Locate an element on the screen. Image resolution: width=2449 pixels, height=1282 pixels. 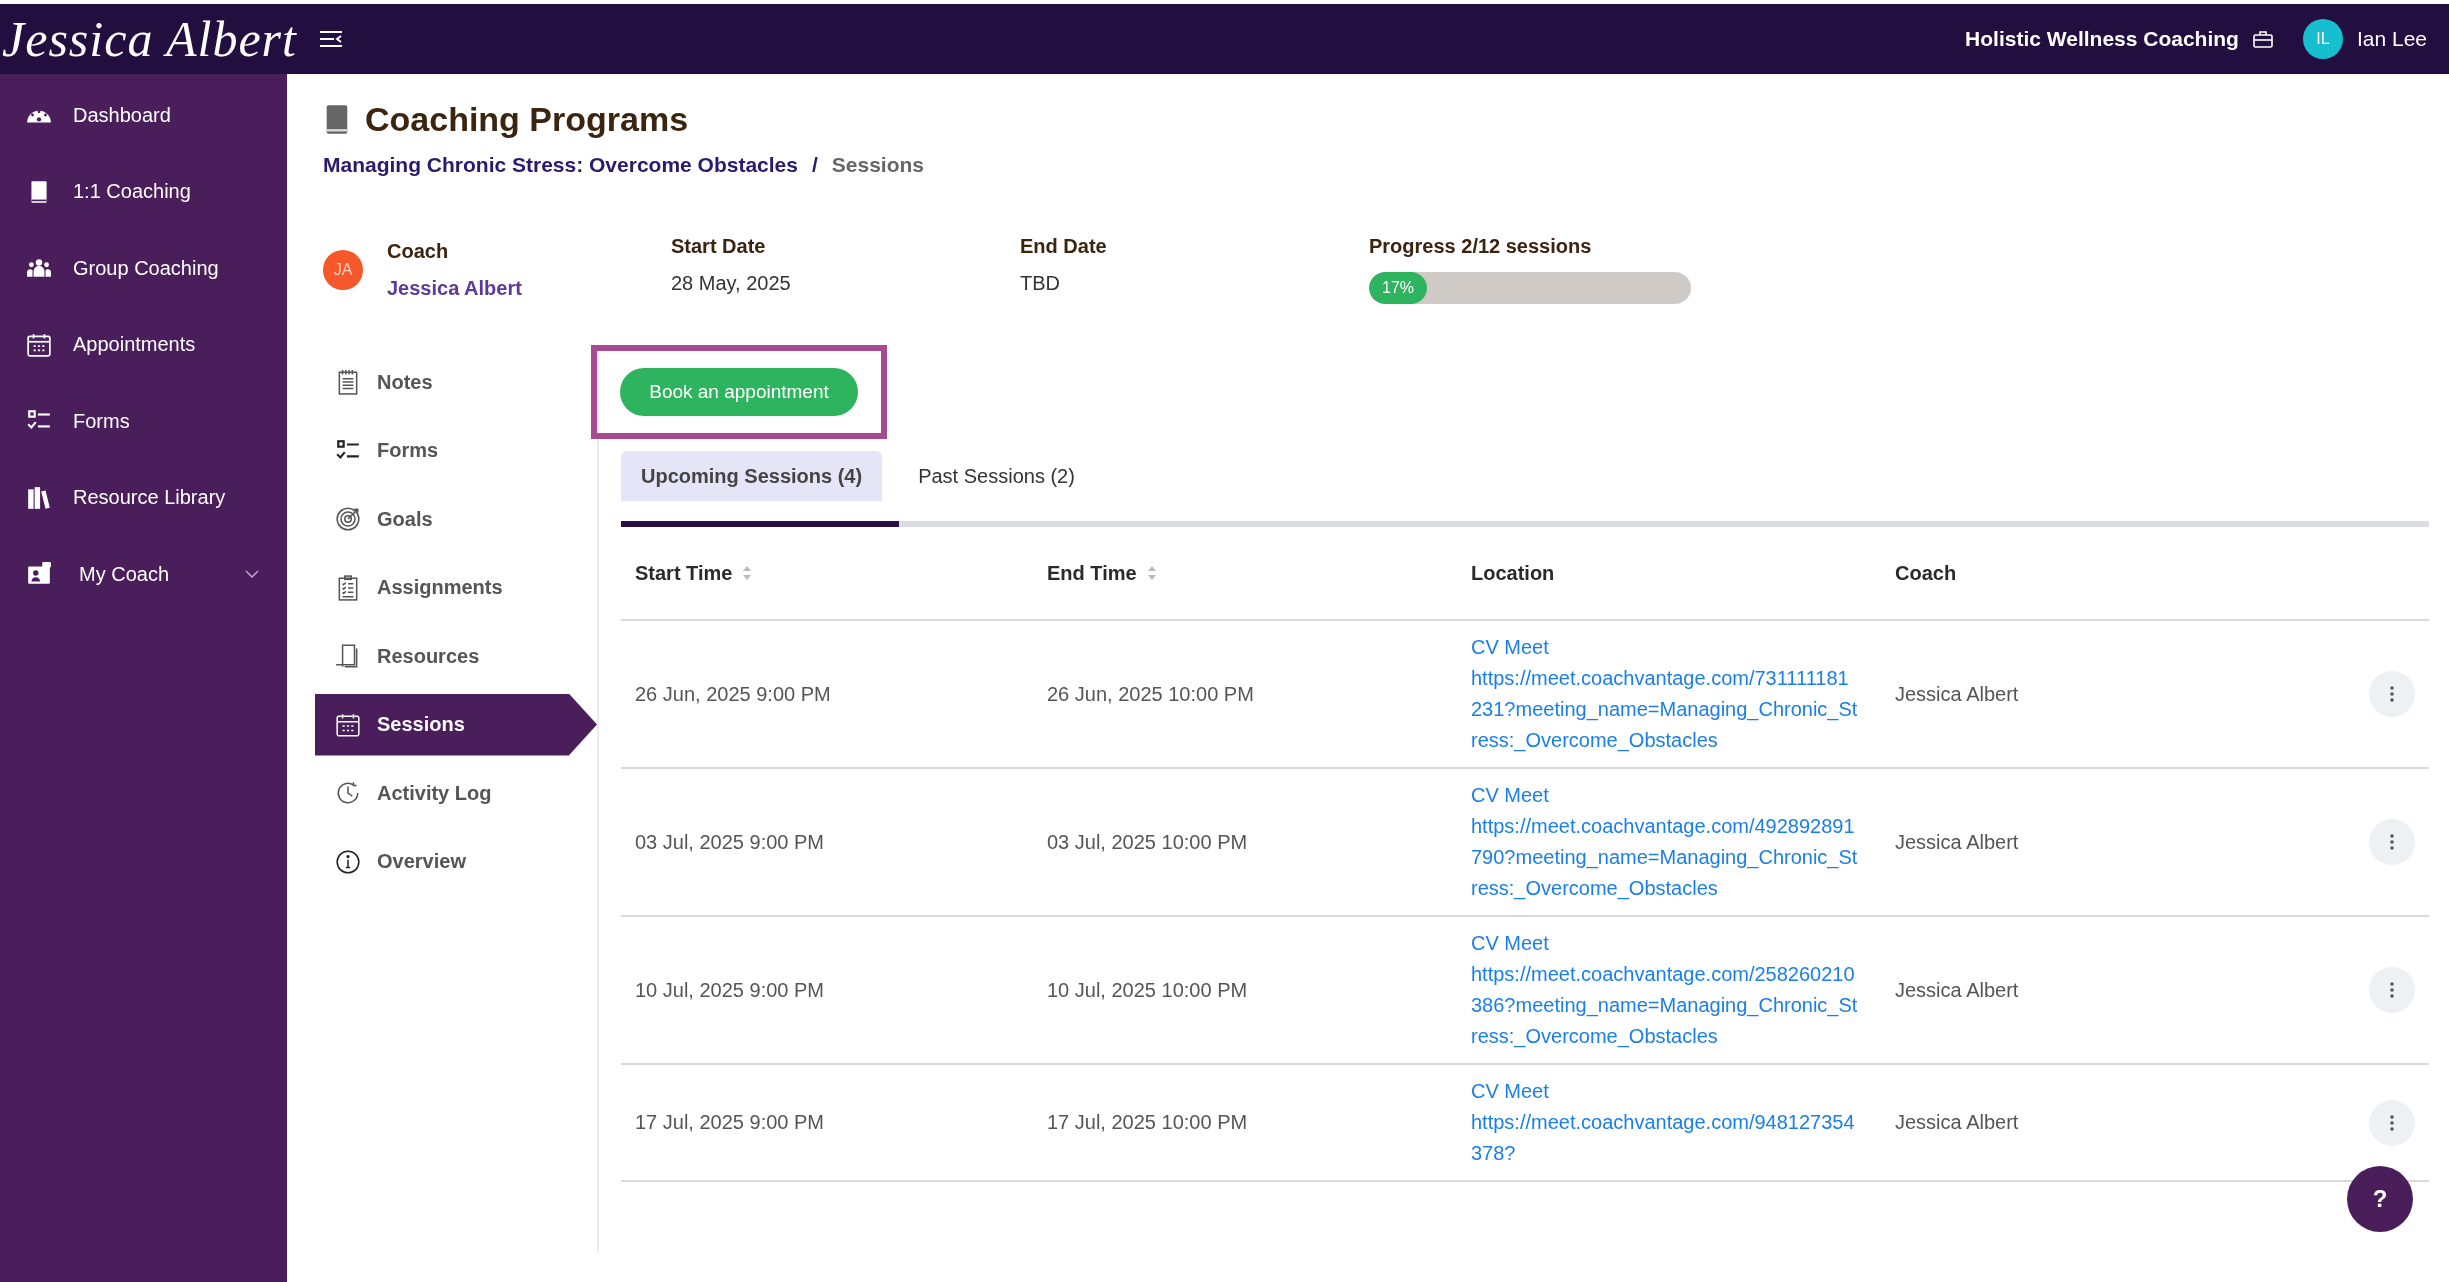
meeting-link: https://meet.coachvantage.com/731111181231?meeting_name=Managing_Chronic_Stress:_Overcome_Obstacles is located at coordinates (1665, 709).